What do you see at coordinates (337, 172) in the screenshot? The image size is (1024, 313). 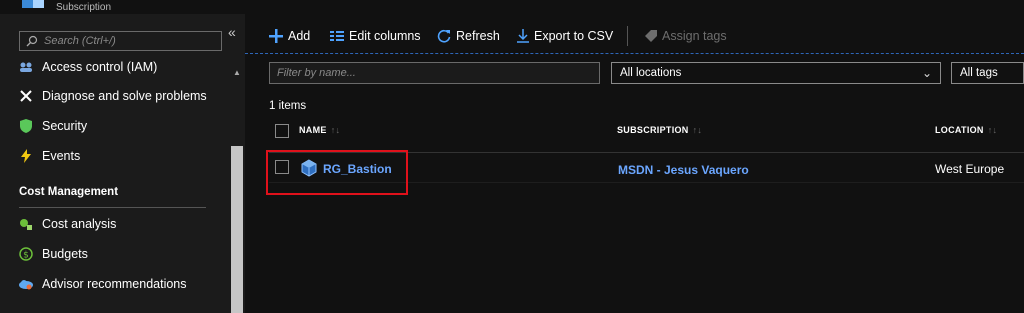 I see `highlight-box` at bounding box center [337, 172].